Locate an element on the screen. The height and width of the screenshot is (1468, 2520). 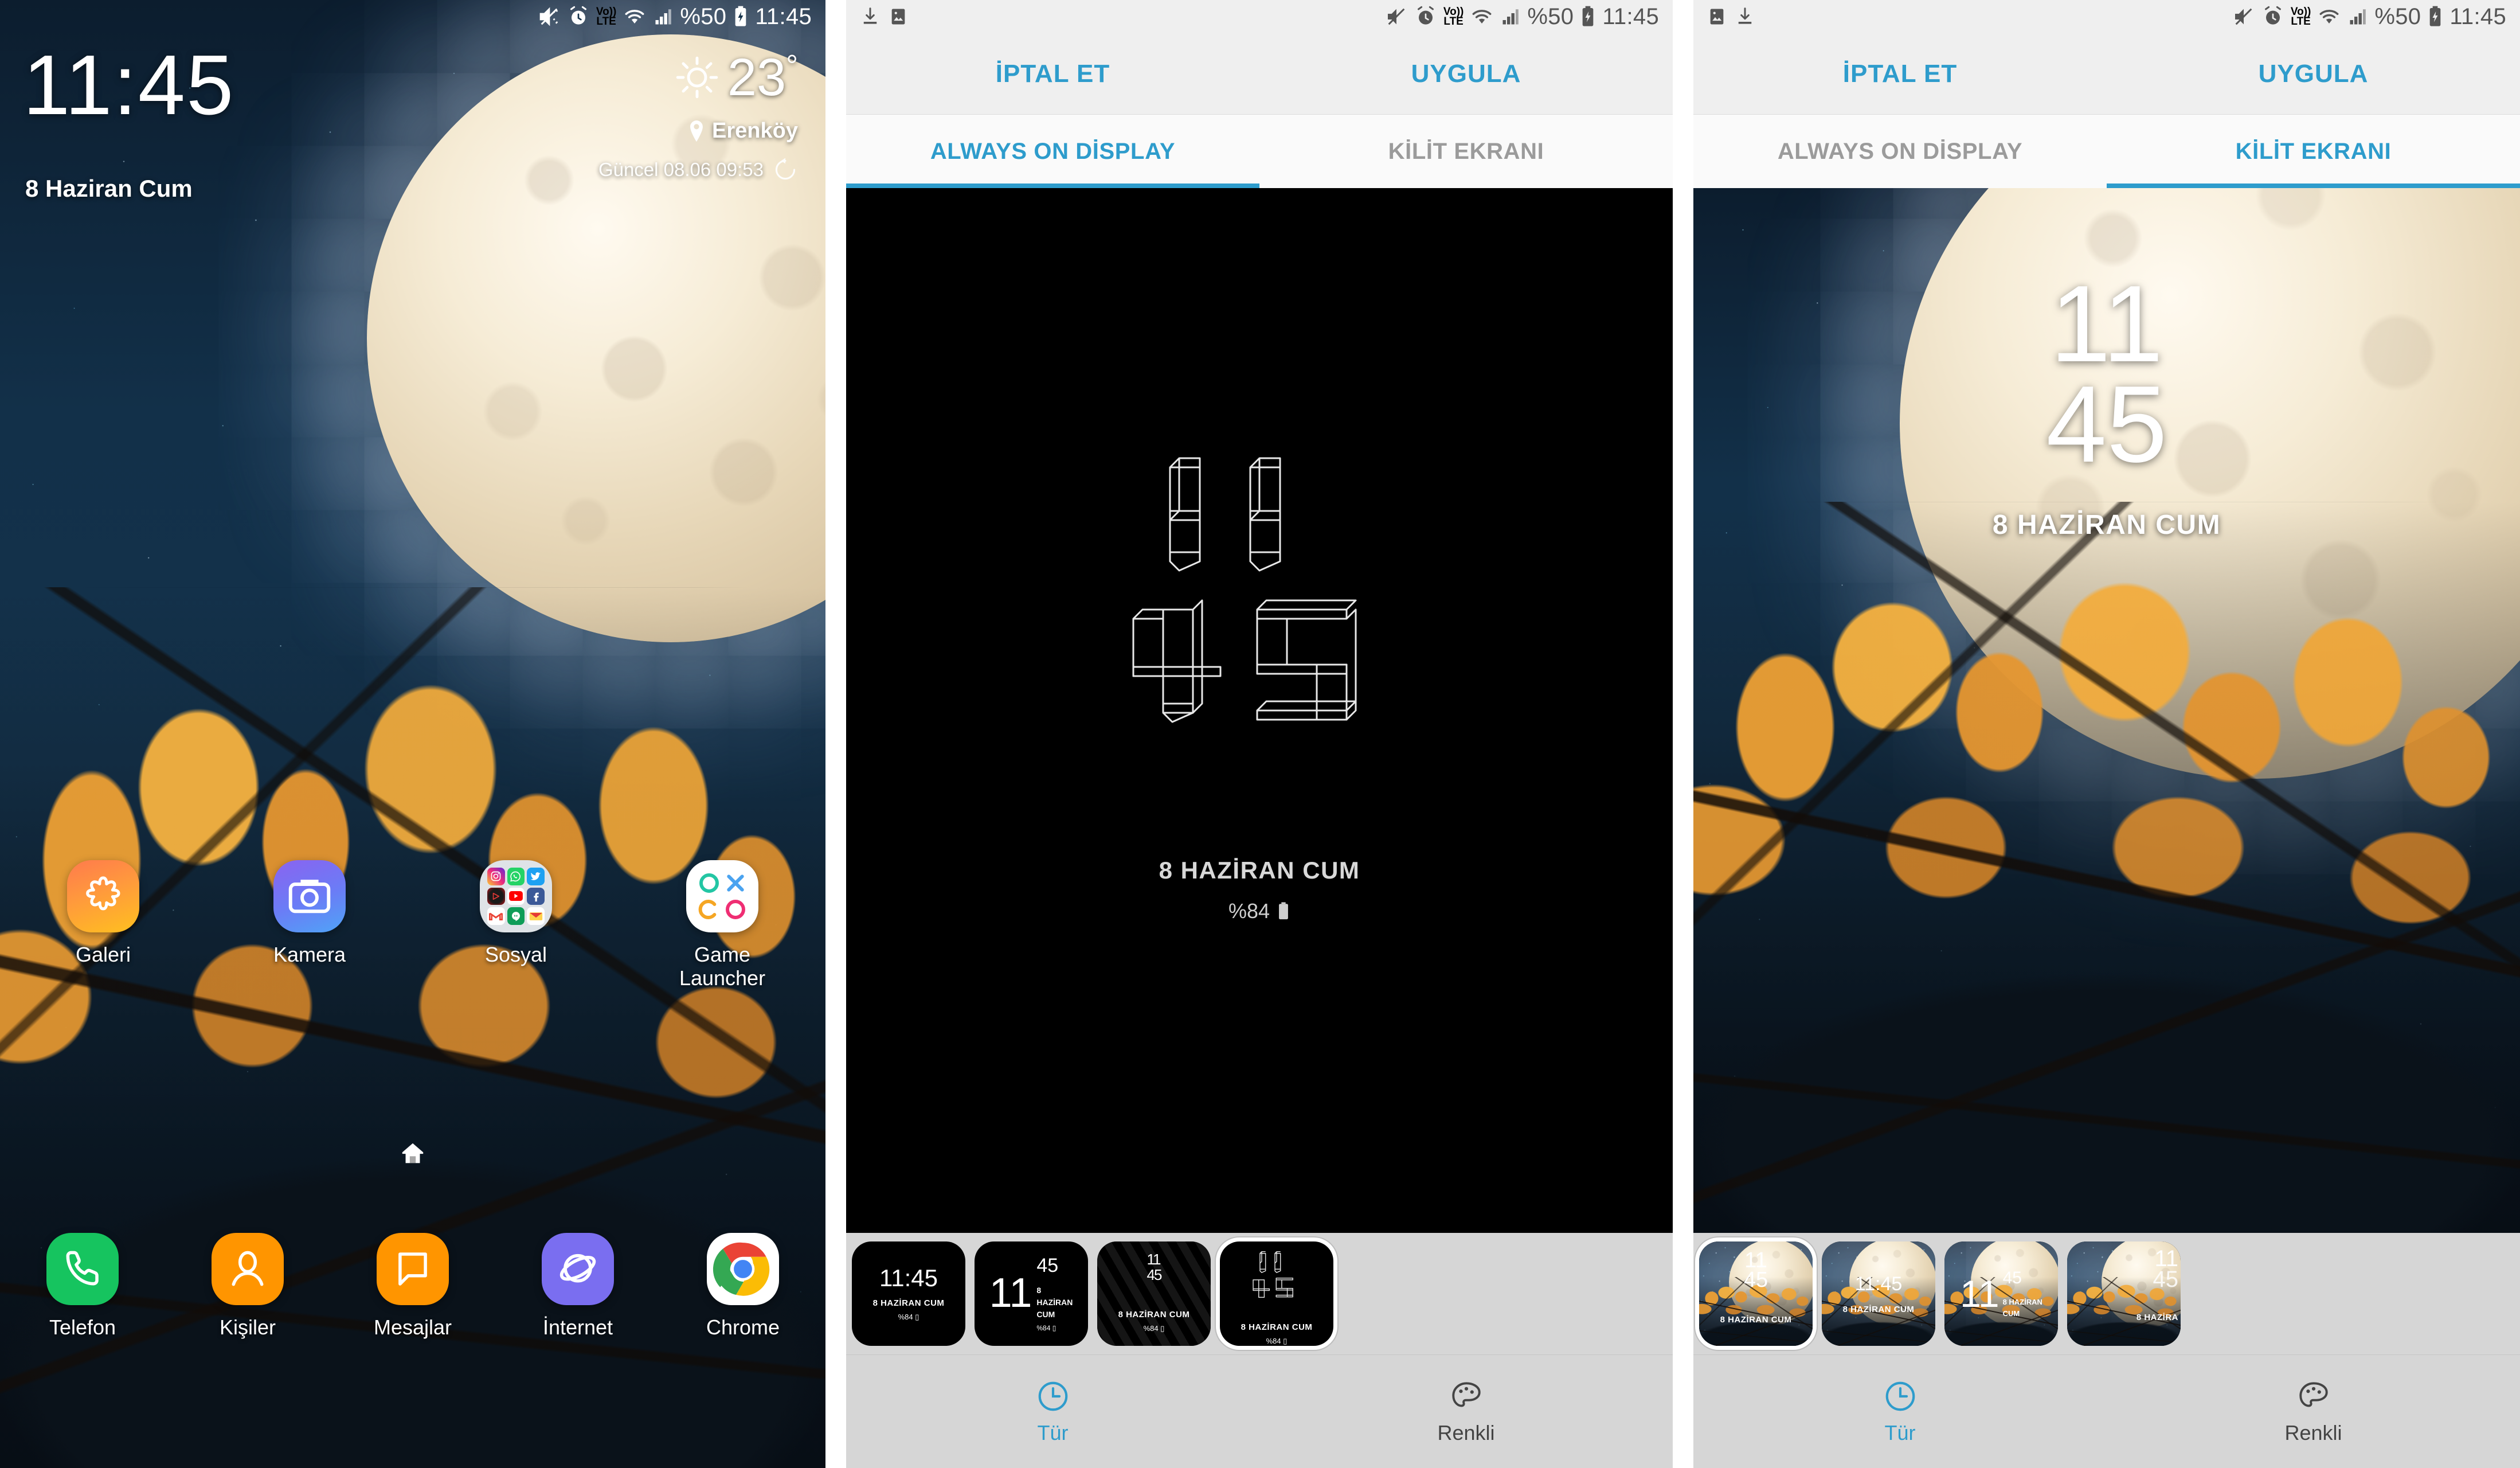
sun-icon is located at coordinates (697, 77).